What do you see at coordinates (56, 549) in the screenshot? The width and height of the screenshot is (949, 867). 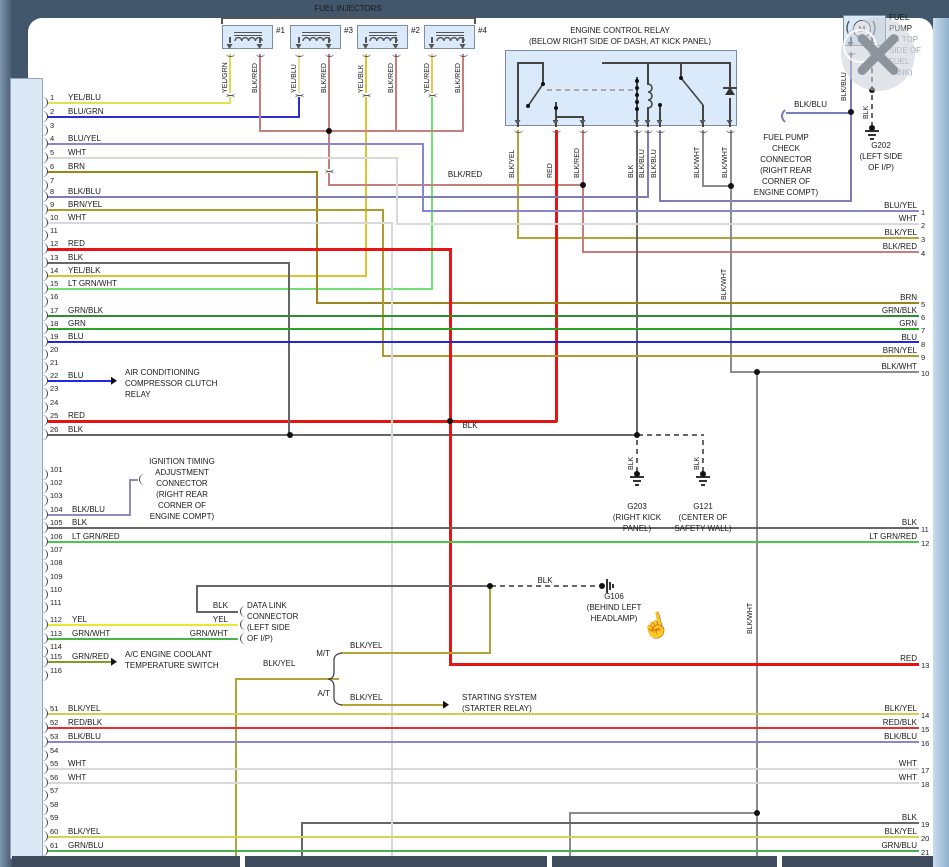 I see `pin-number: 107` at bounding box center [56, 549].